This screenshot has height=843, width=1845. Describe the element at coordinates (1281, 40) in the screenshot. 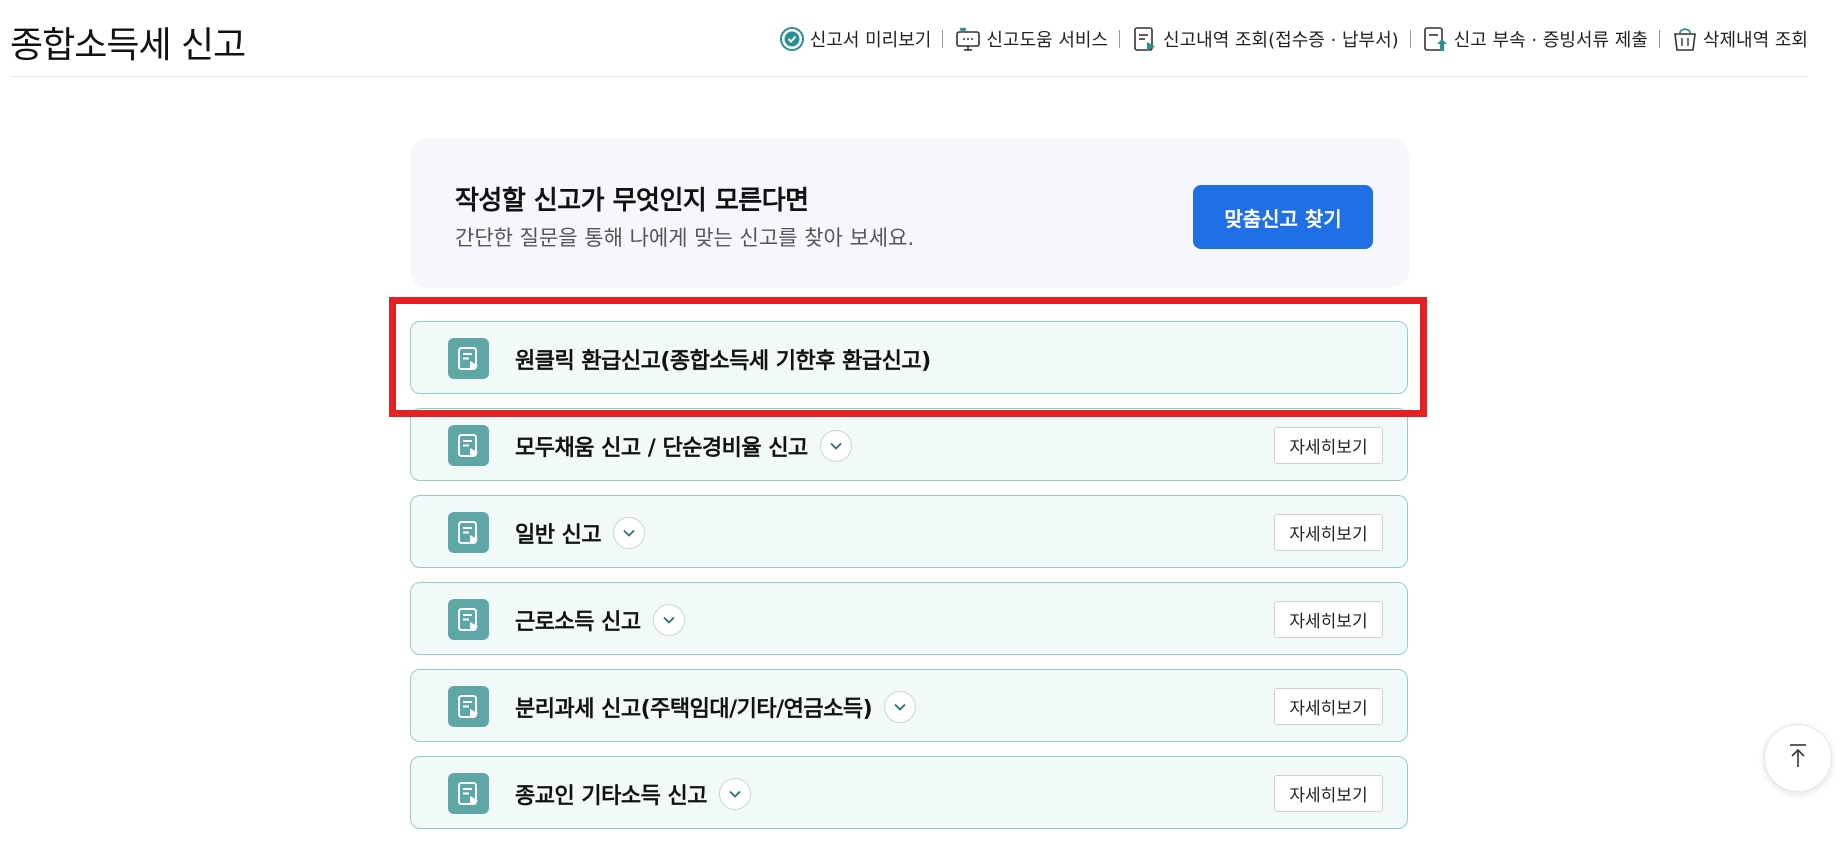

I see `quick-link-label: 신고내역 조회(접수증 · 납부서)` at that location.